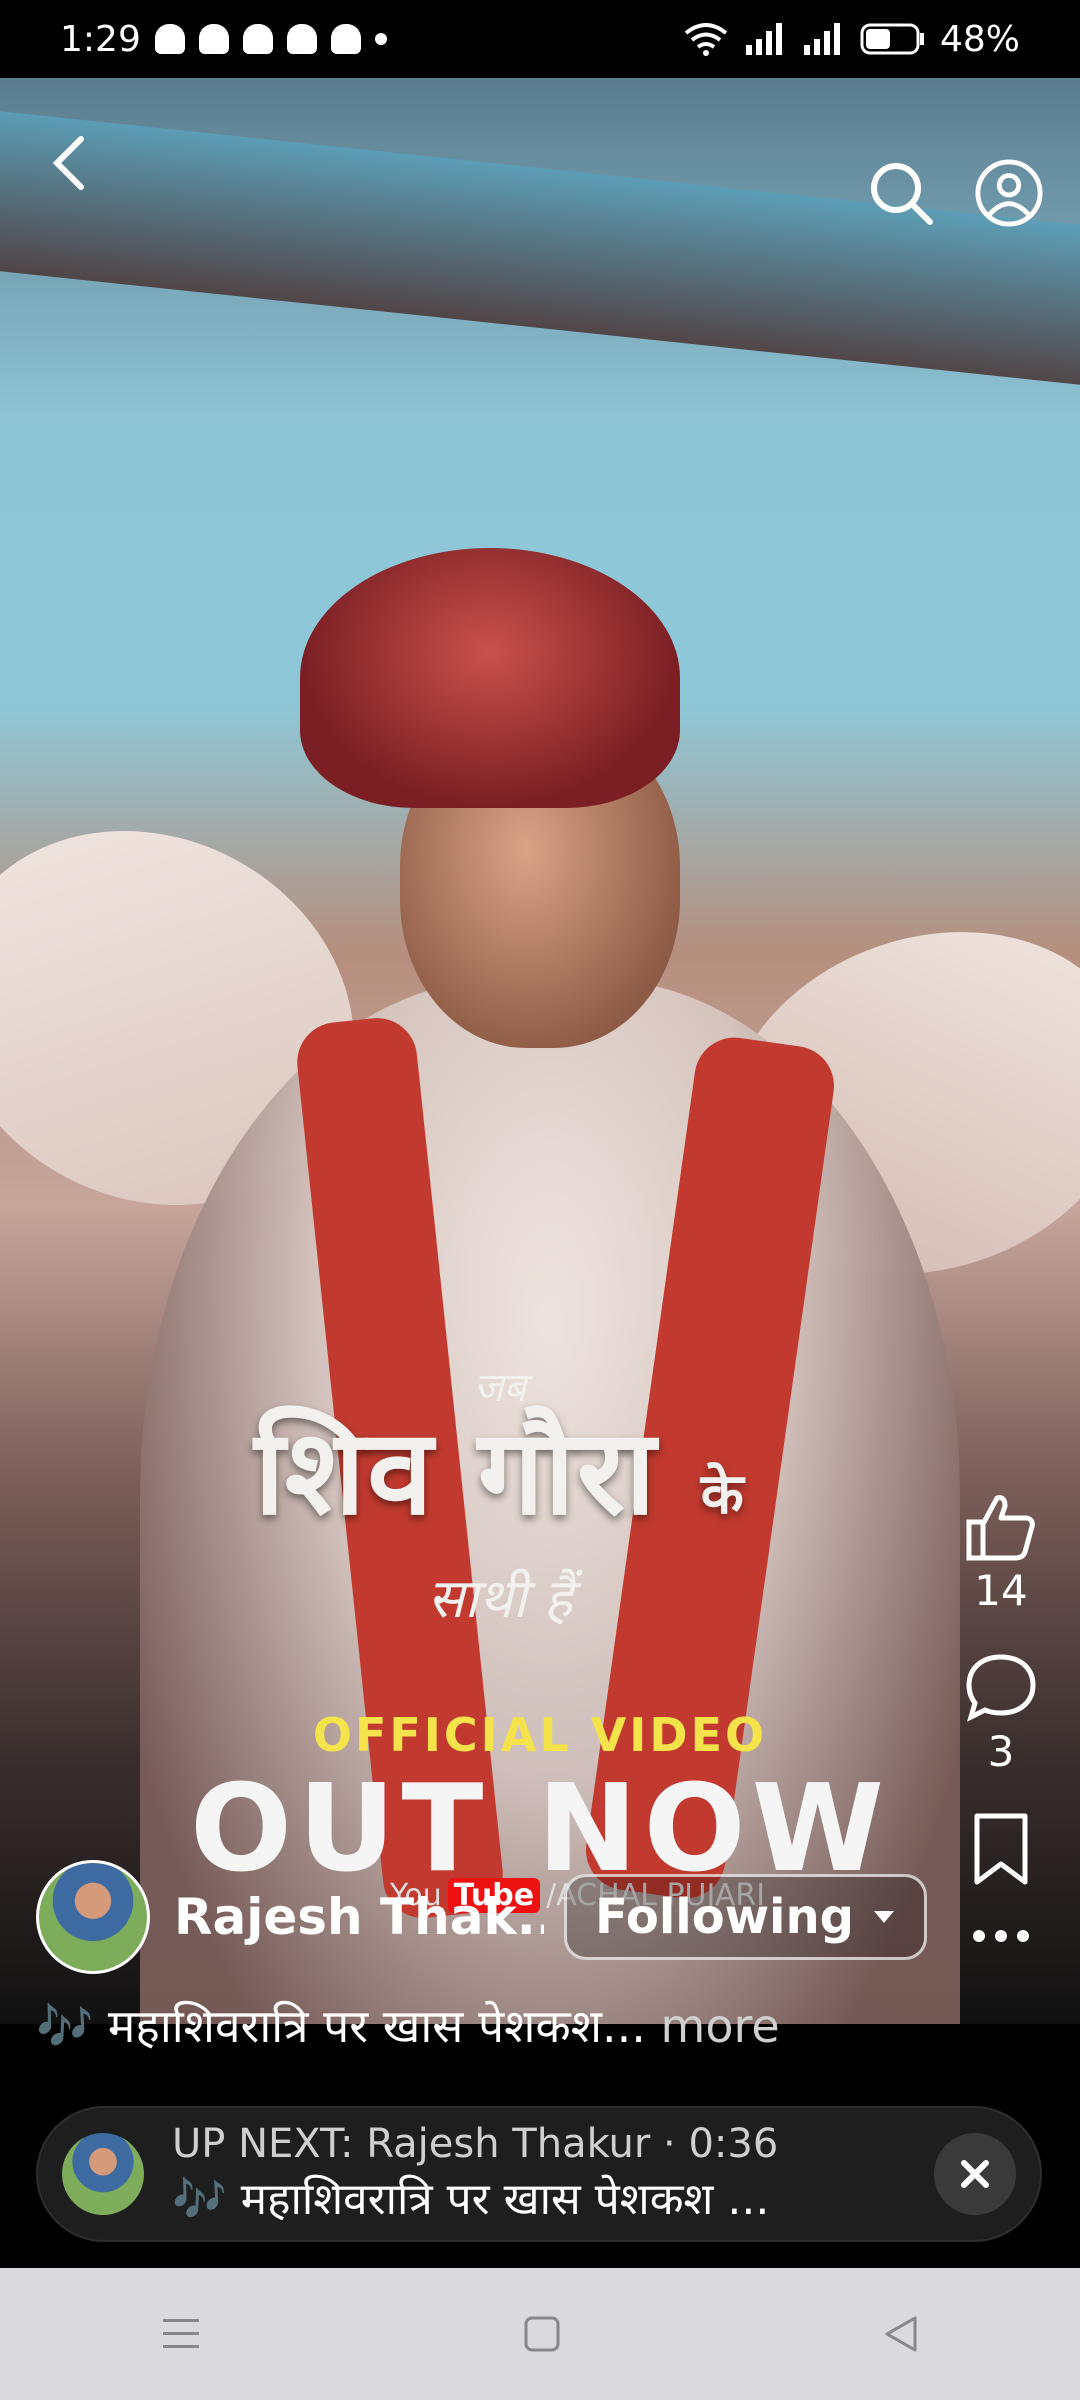 The height and width of the screenshot is (2400, 1080). I want to click on like-icon, so click(1000, 1528).